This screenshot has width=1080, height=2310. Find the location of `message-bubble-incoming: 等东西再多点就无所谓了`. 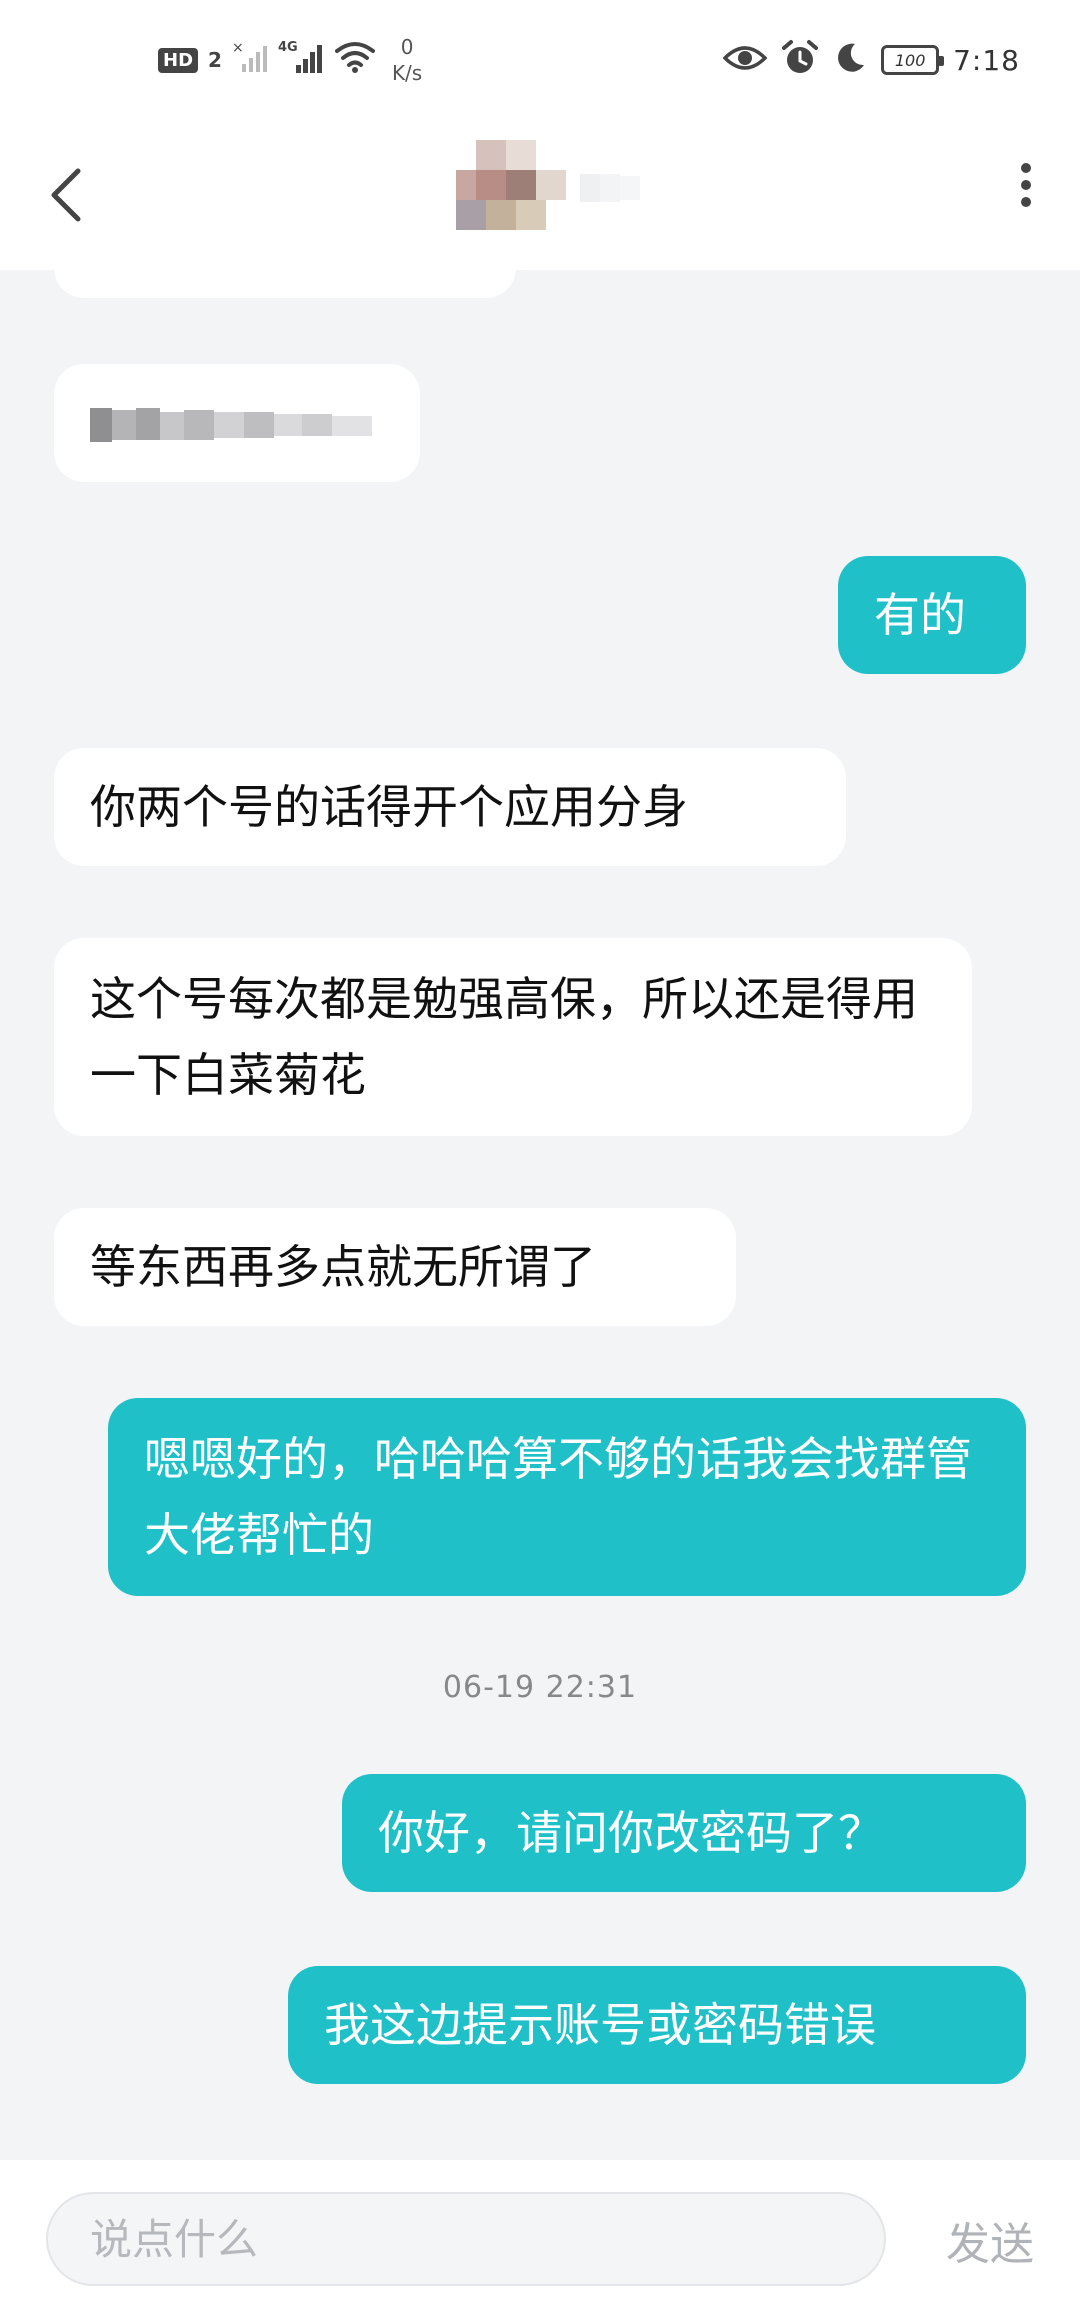

message-bubble-incoming: 等东西再多点就无所谓了 is located at coordinates (395, 1267).